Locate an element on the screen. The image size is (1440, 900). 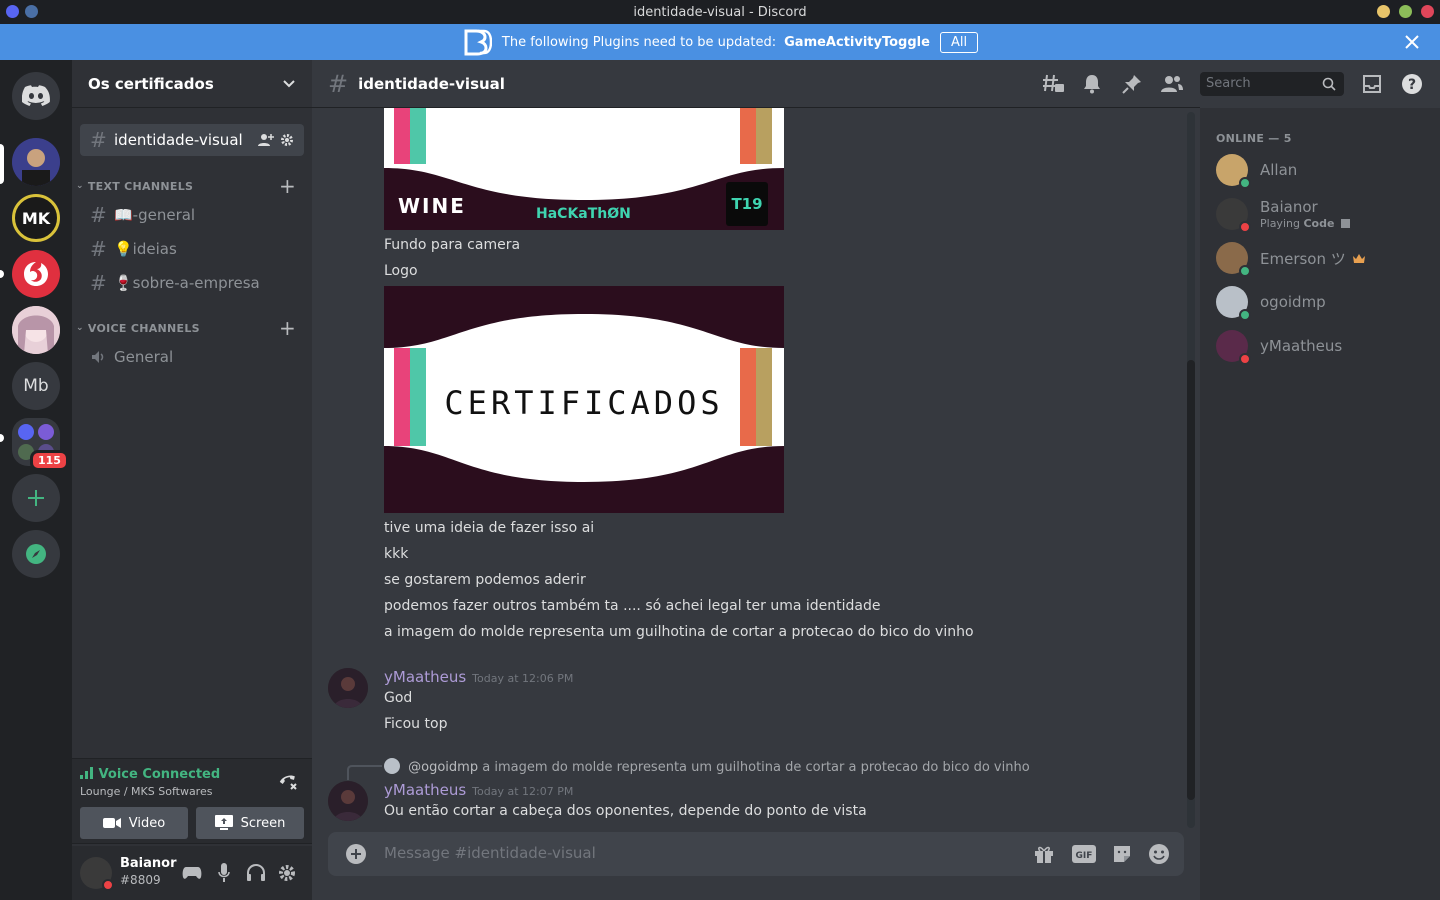
channel-ideias: # 💡ideias is located at coordinates (192, 249).